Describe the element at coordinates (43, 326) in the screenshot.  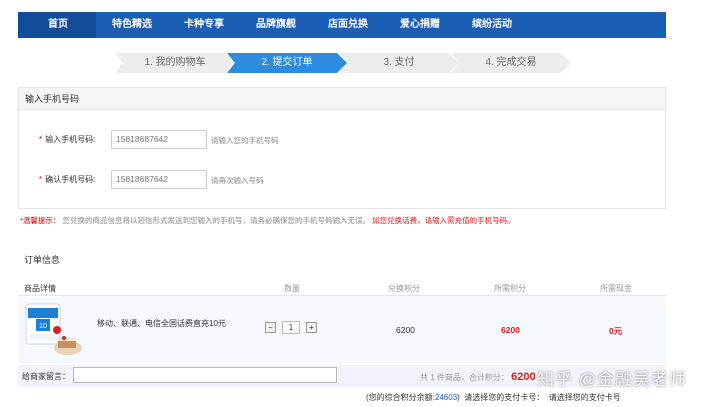
I see `svg-text: 10` at that location.